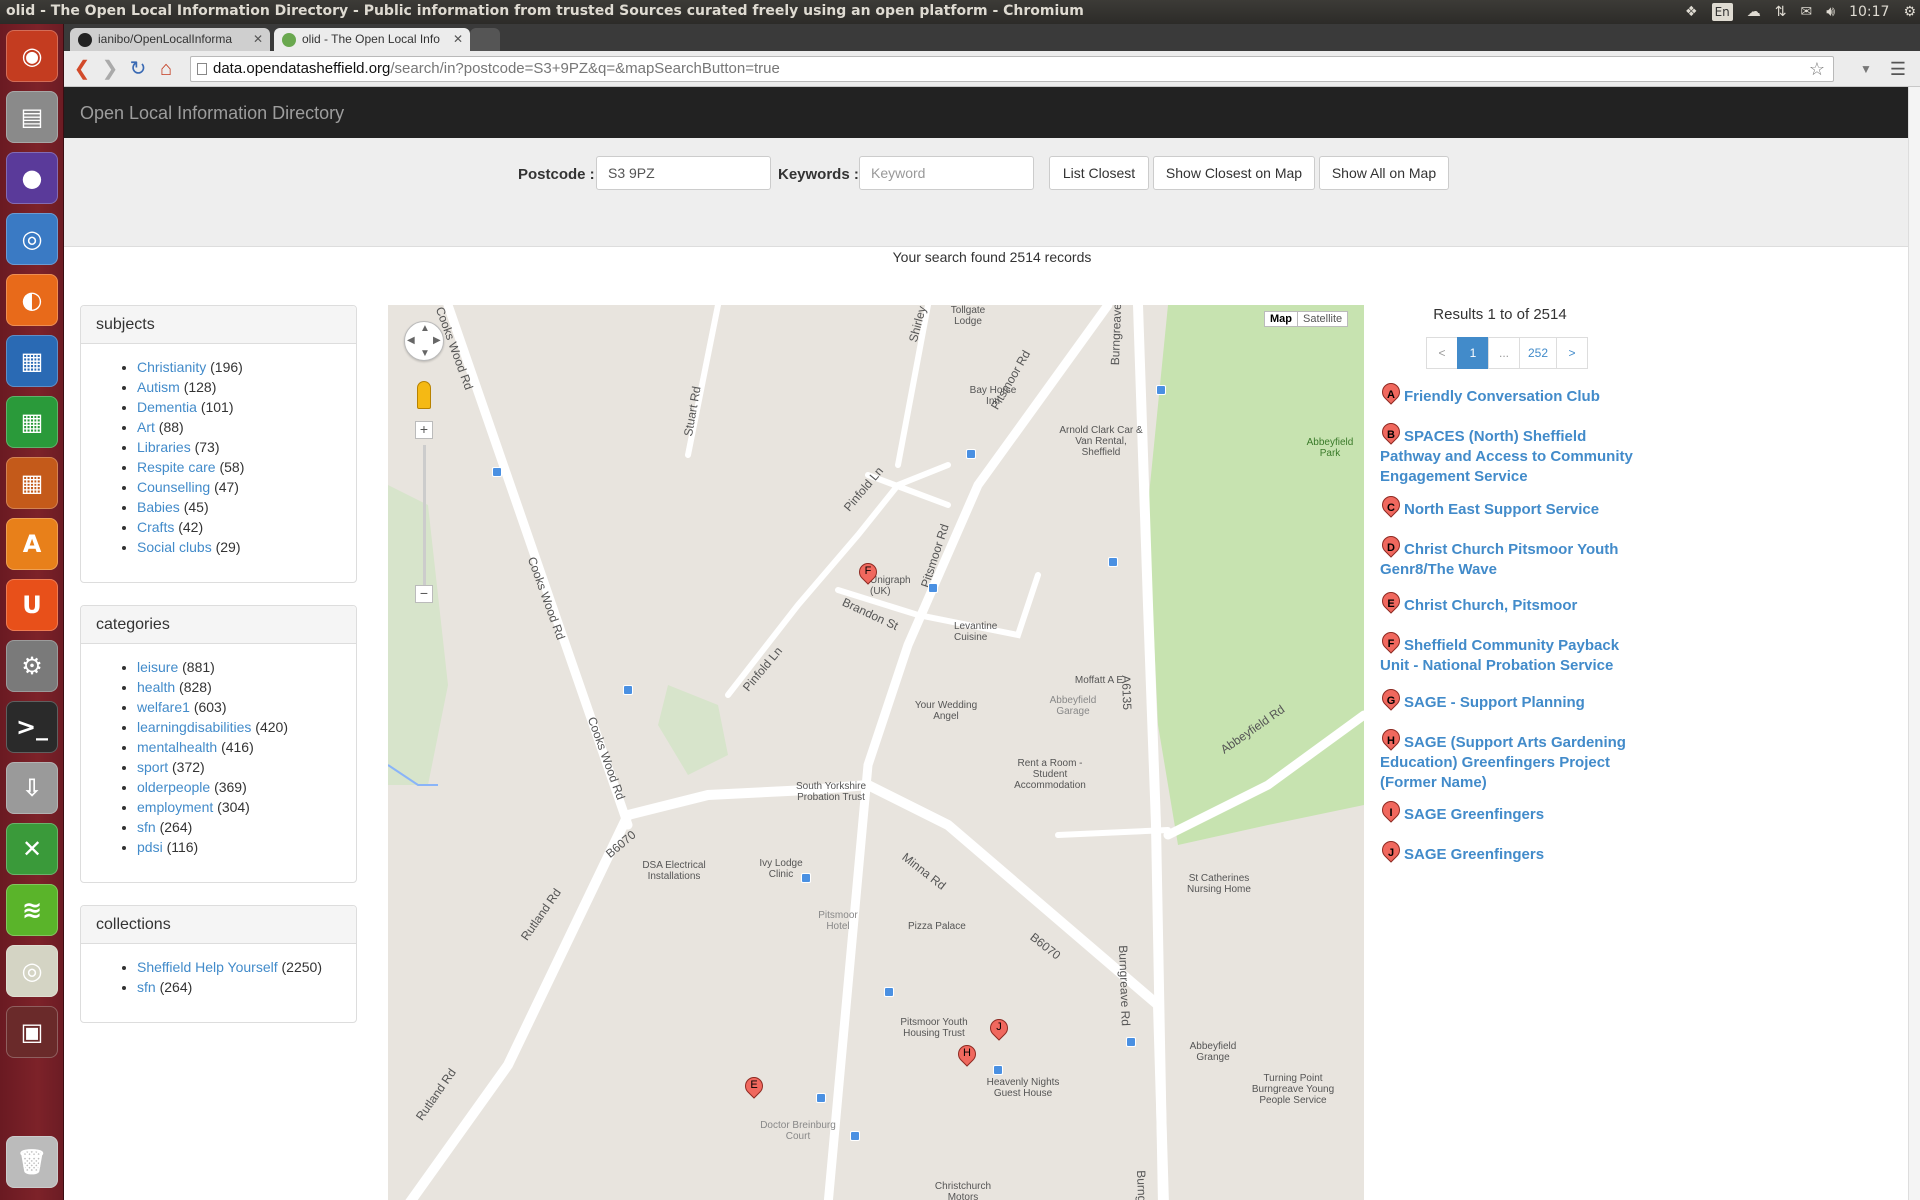  What do you see at coordinates (32, 117) in the screenshot?
I see `files-launcher-icon: ▤` at bounding box center [32, 117].